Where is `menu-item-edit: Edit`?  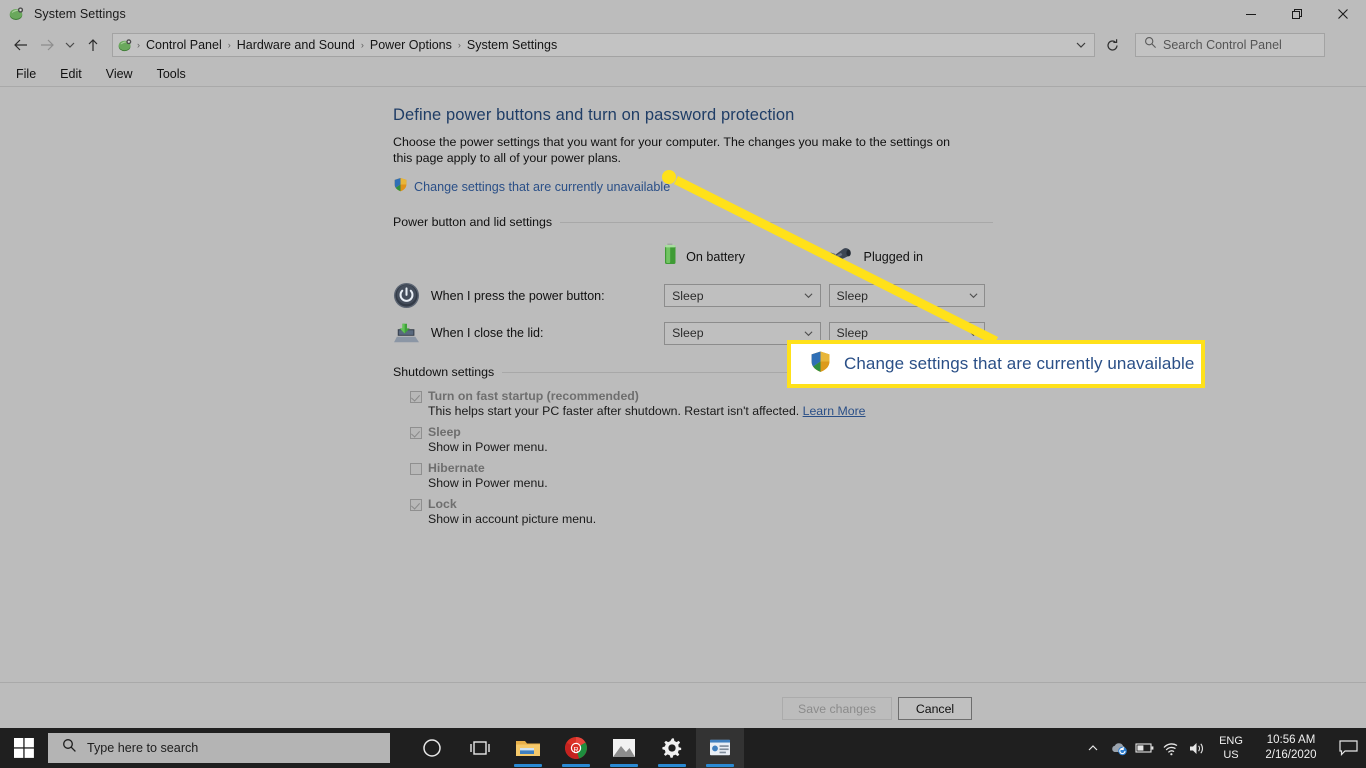 menu-item-edit: Edit is located at coordinates (71, 74).